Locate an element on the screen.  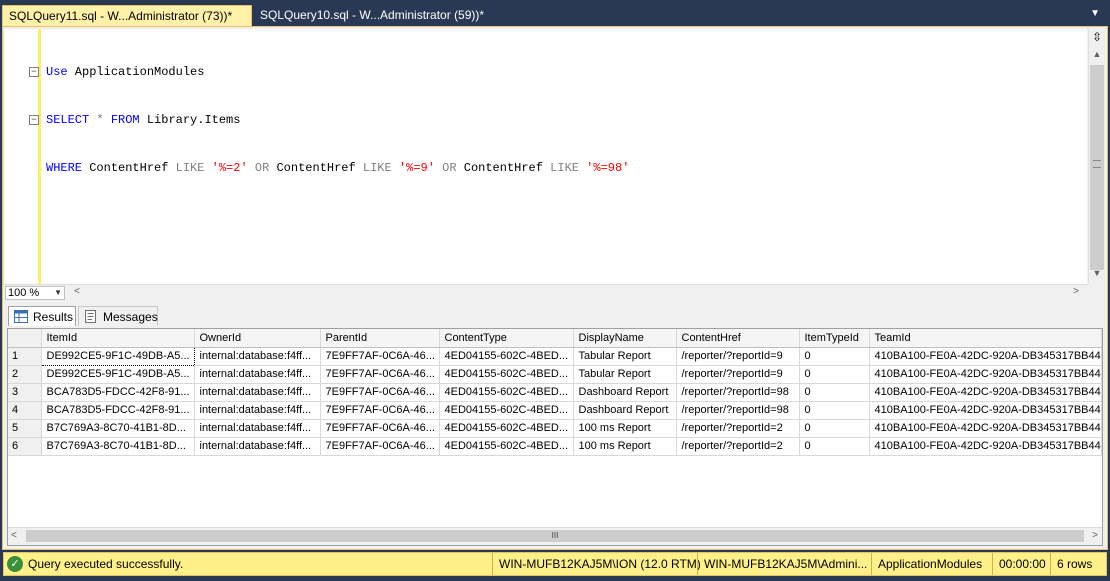
column-header: ContentType is located at coordinates (506, 338).